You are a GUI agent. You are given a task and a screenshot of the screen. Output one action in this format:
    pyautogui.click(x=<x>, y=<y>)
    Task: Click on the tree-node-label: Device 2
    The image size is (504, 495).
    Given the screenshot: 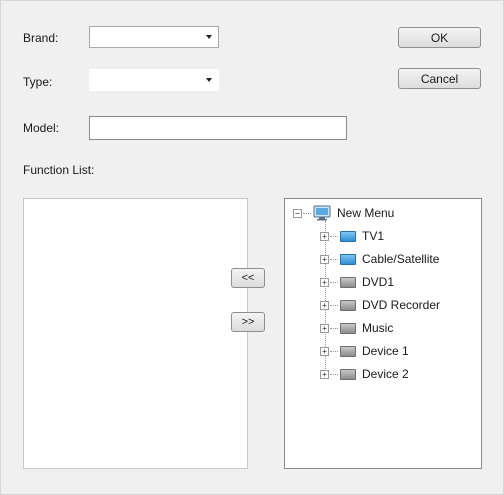 What is the action you would take?
    pyautogui.click(x=385, y=374)
    